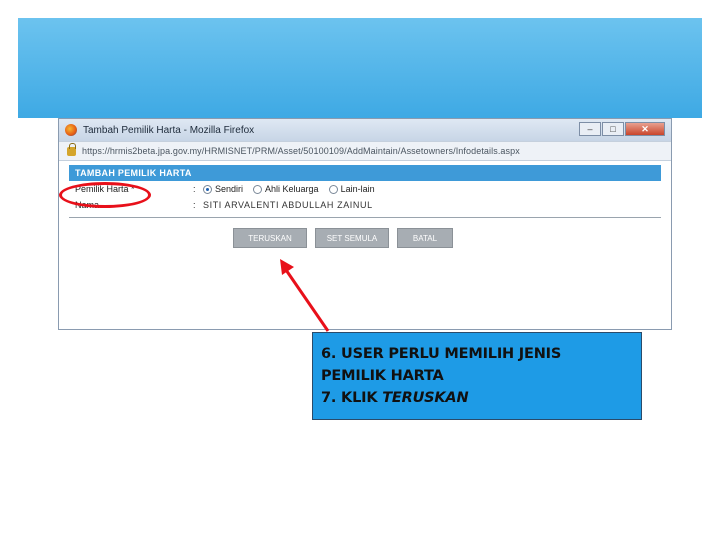 This screenshot has width=720, height=540. What do you see at coordinates (425, 398) in the screenshot?
I see `callout-emphasis: TERUSKAN` at bounding box center [425, 398].